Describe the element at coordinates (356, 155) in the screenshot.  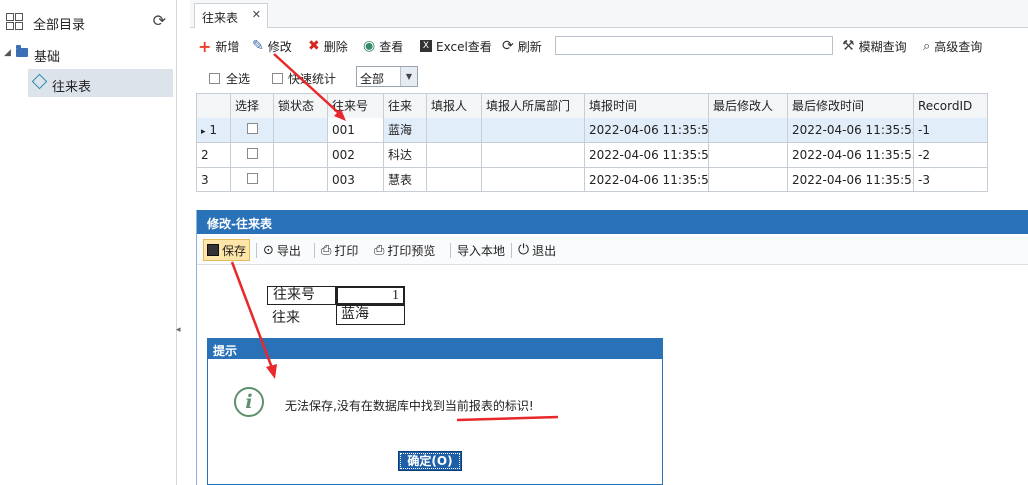
I see `id-cell: 002` at that location.